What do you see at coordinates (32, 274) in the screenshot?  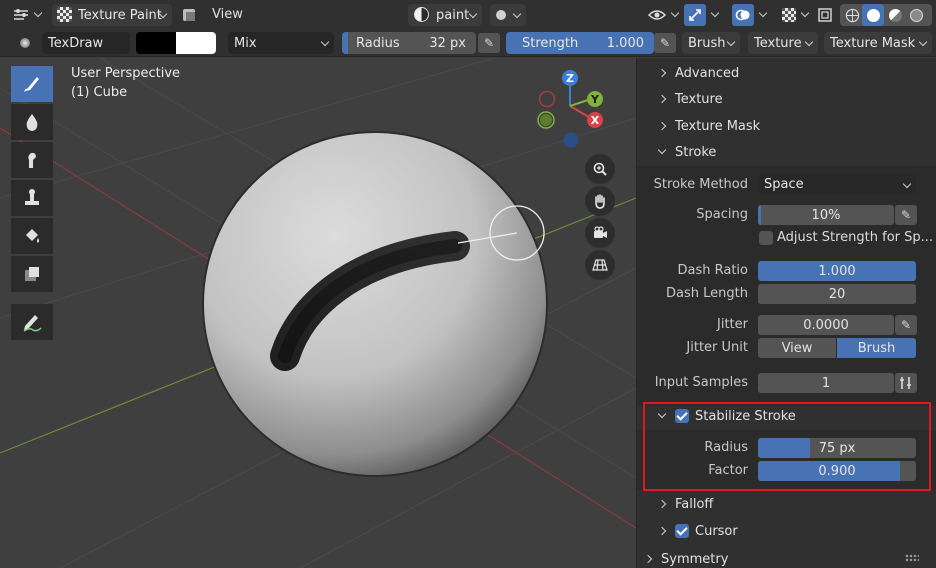 I see `mask-tool-icon` at bounding box center [32, 274].